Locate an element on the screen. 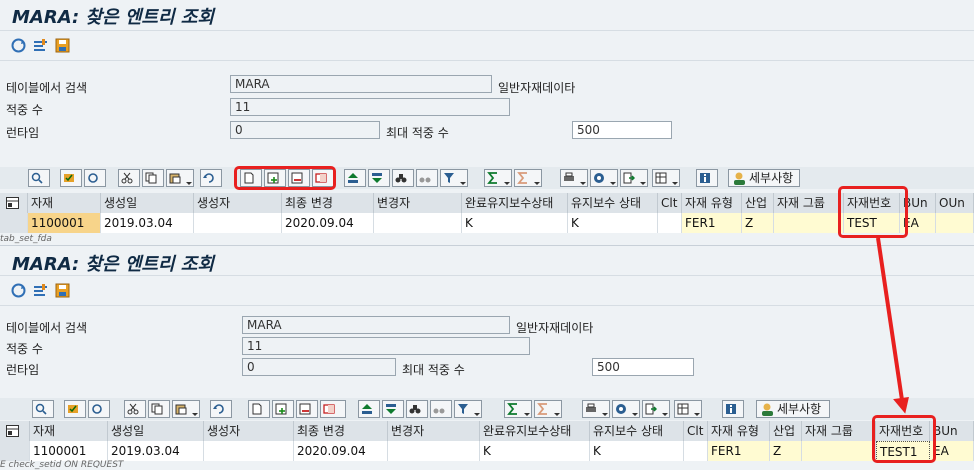 Image resolution: width=974 pixels, height=470 pixels. undo-button is located at coordinates (211, 178).